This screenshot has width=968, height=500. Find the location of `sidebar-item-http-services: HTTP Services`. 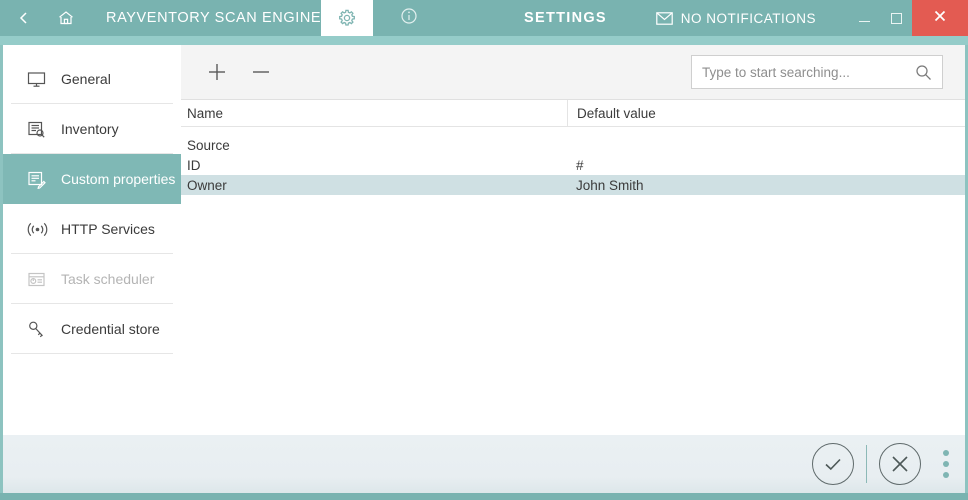

sidebar-item-http-services: HTTP Services is located at coordinates (92, 229).